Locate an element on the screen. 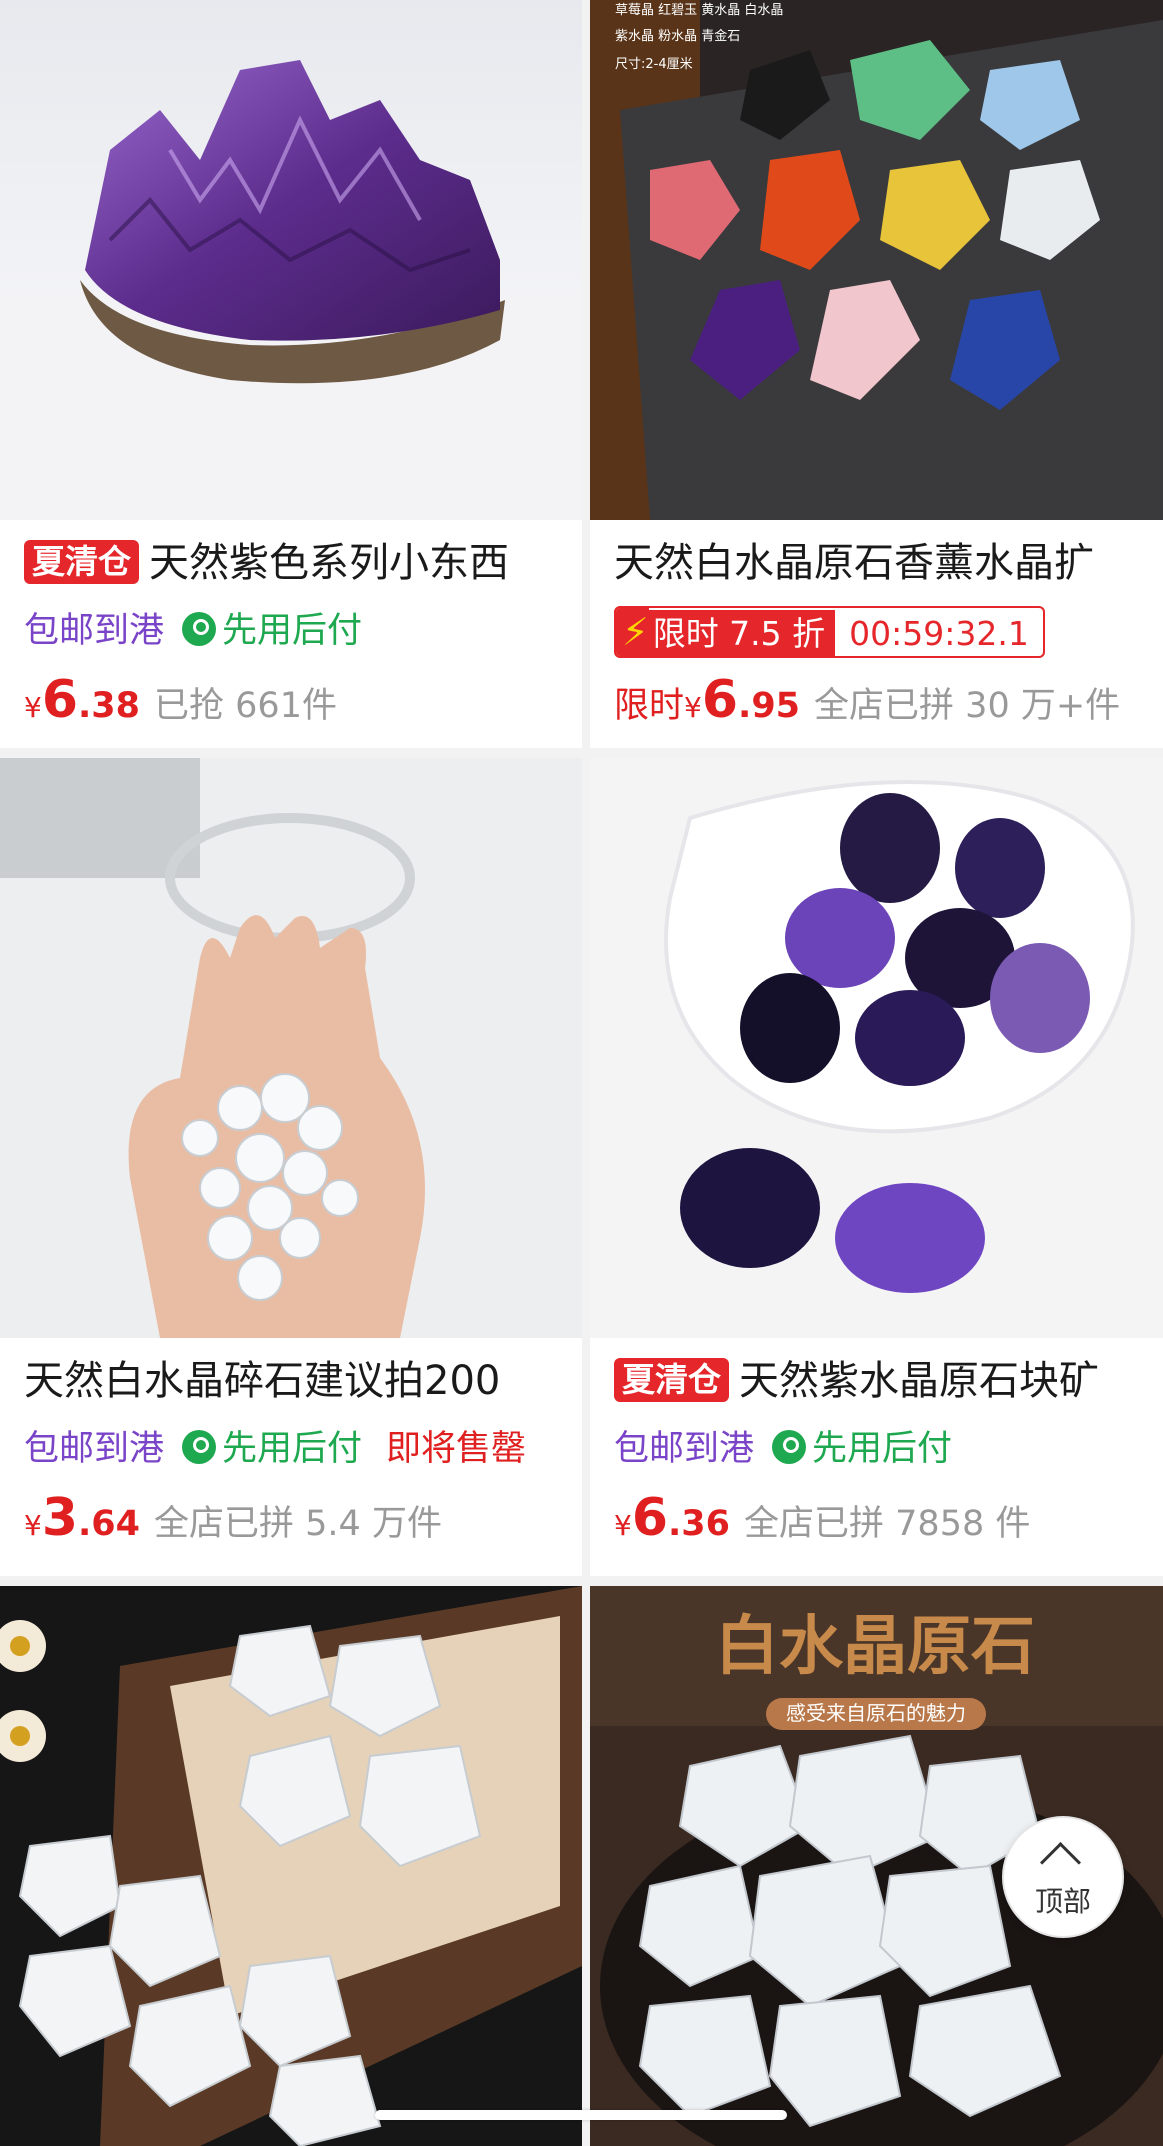  product-info: 夏清仓 天然紫色系列小东西 包邮到港 先用后付 ¥6.38 已抢 661件 is located at coordinates (291, 634).